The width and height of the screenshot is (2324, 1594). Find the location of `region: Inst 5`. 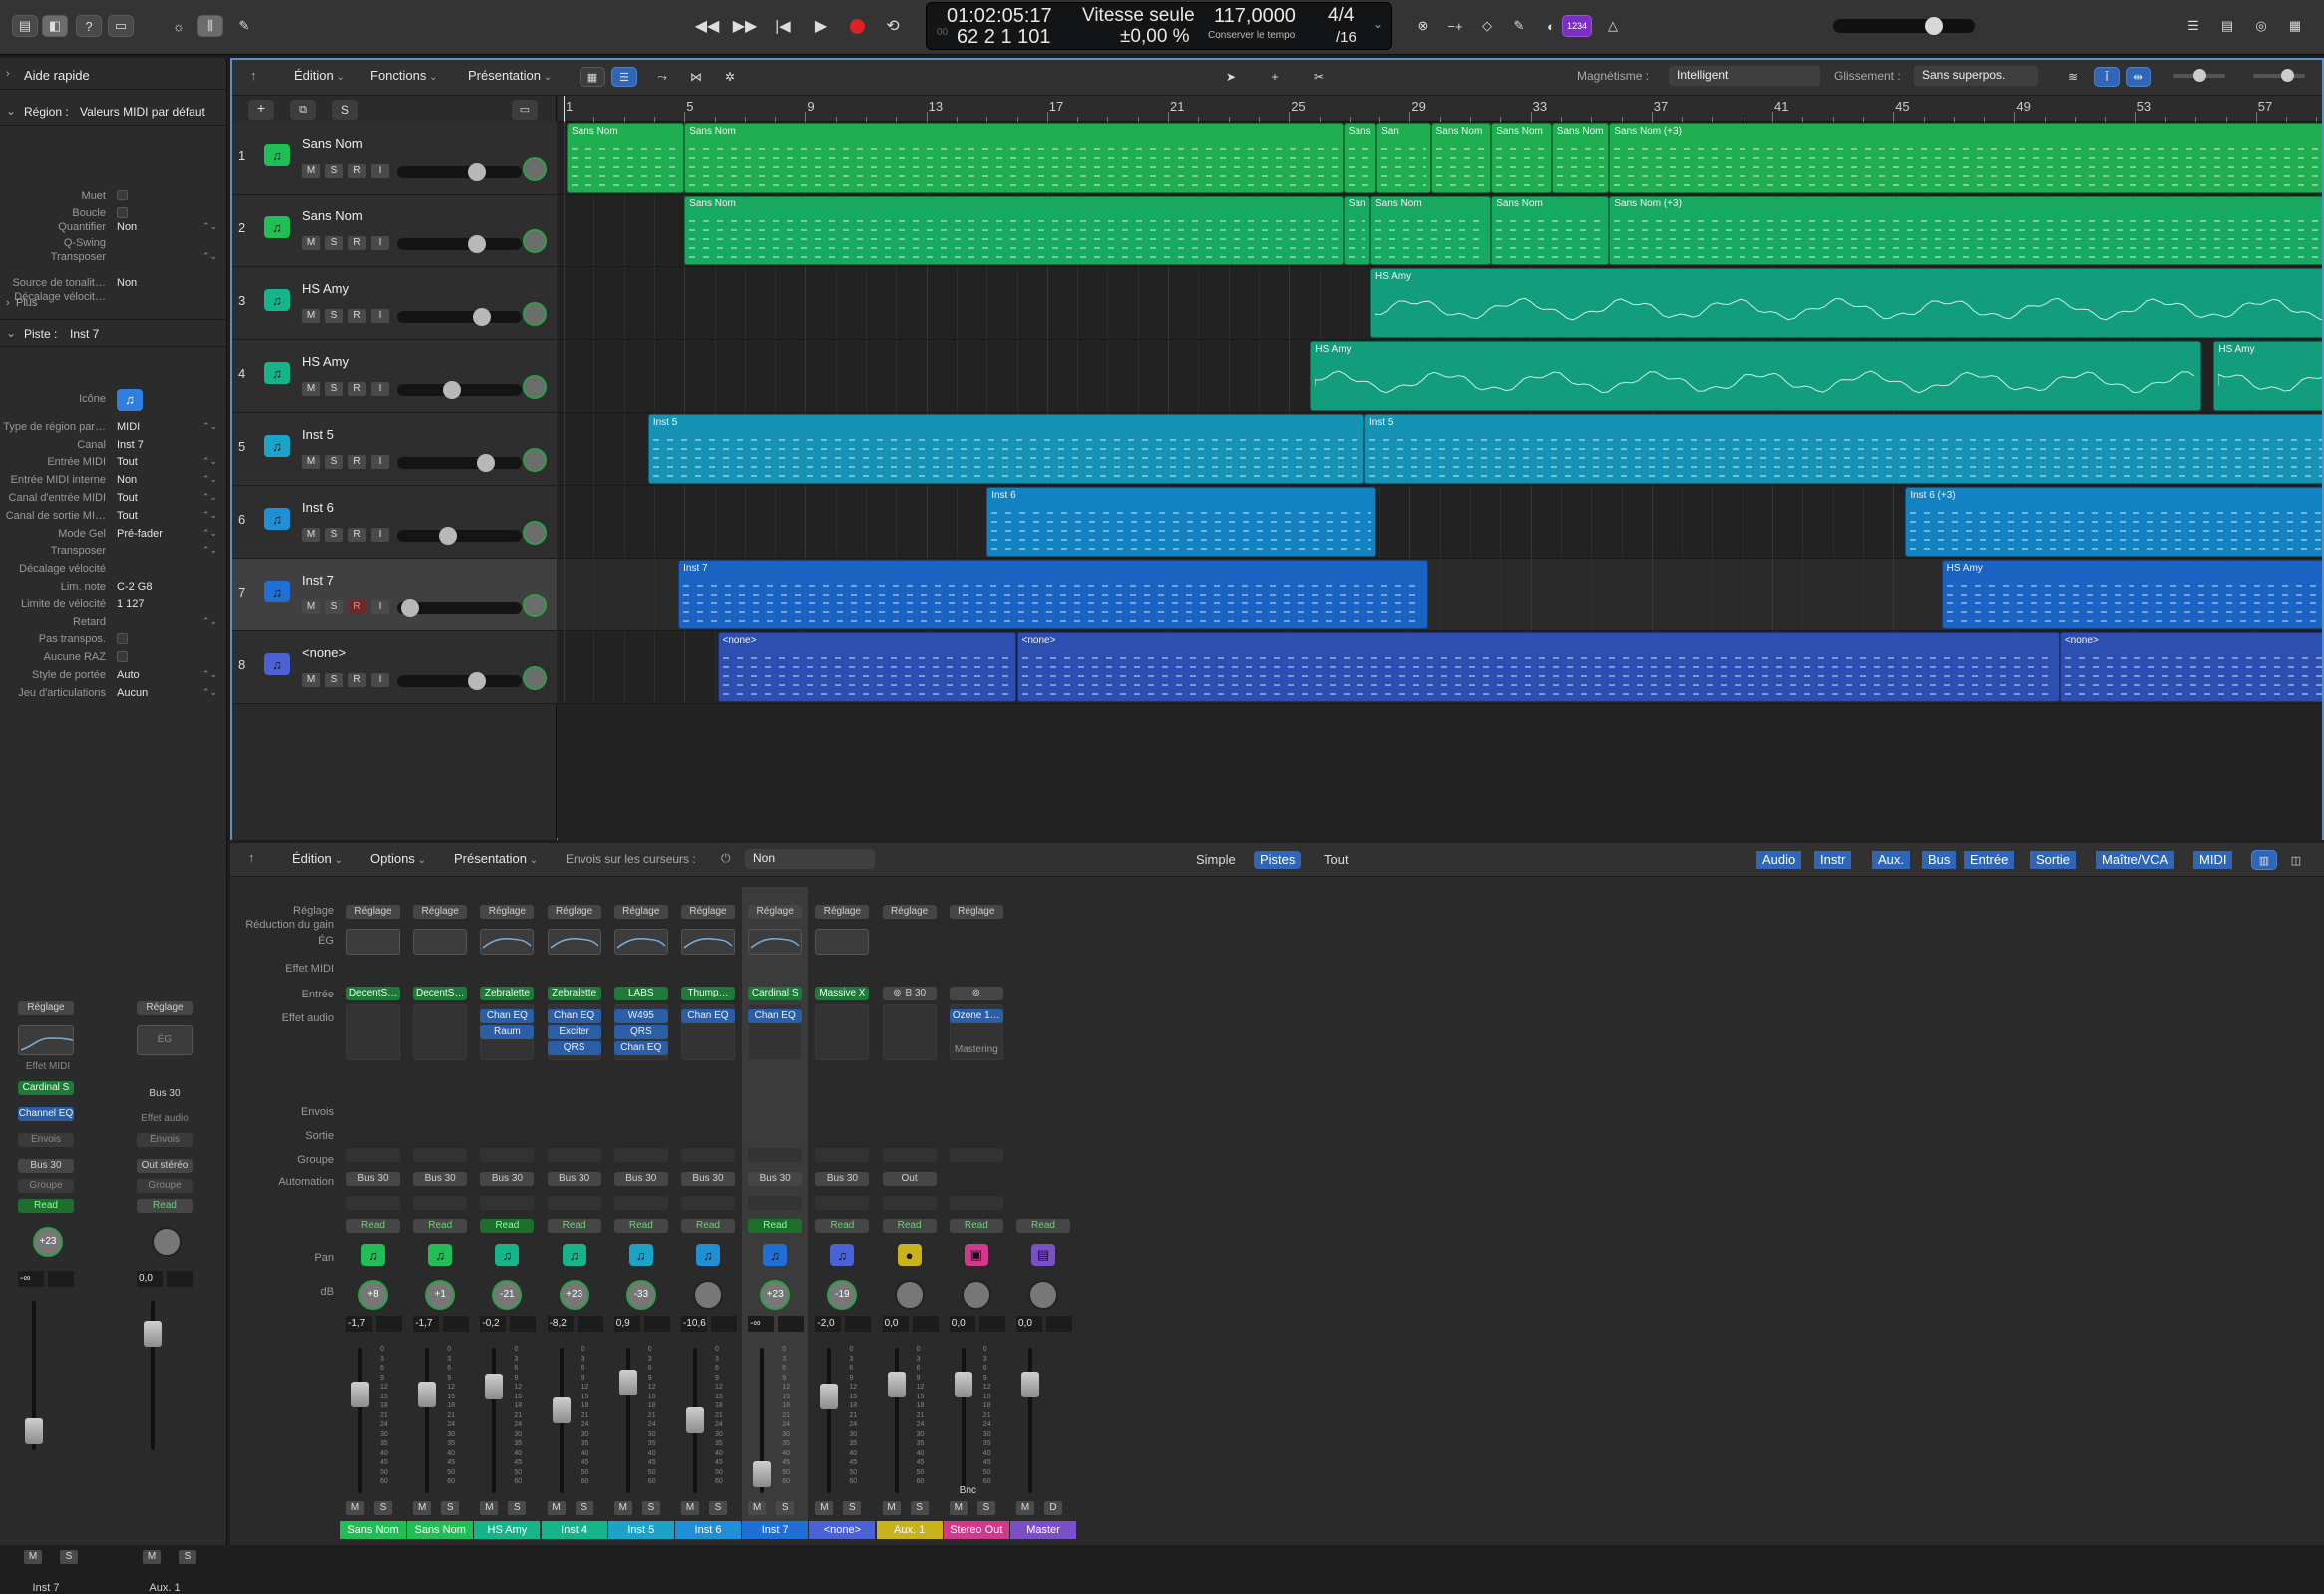

region: Inst 5 is located at coordinates (1842, 449).